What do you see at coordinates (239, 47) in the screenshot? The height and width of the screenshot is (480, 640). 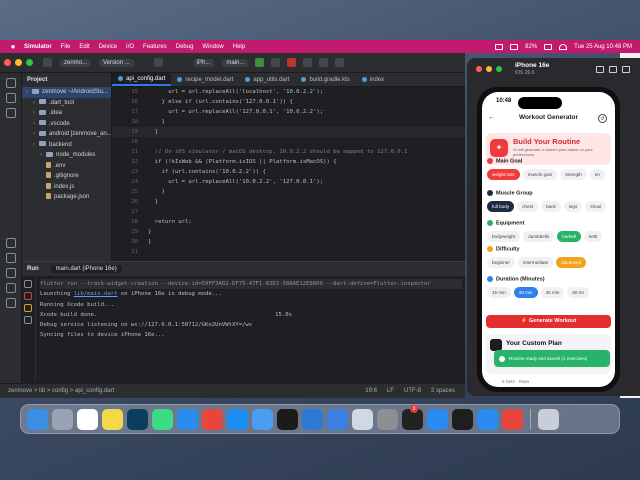 I see `menu-help: Help` at bounding box center [239, 47].